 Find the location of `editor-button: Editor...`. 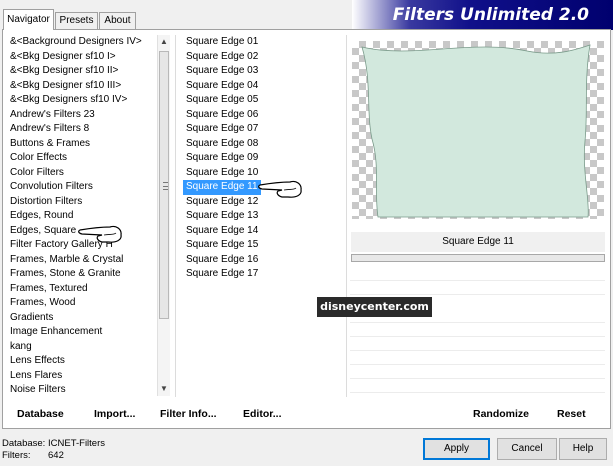

editor-button: Editor... is located at coordinates (262, 414).